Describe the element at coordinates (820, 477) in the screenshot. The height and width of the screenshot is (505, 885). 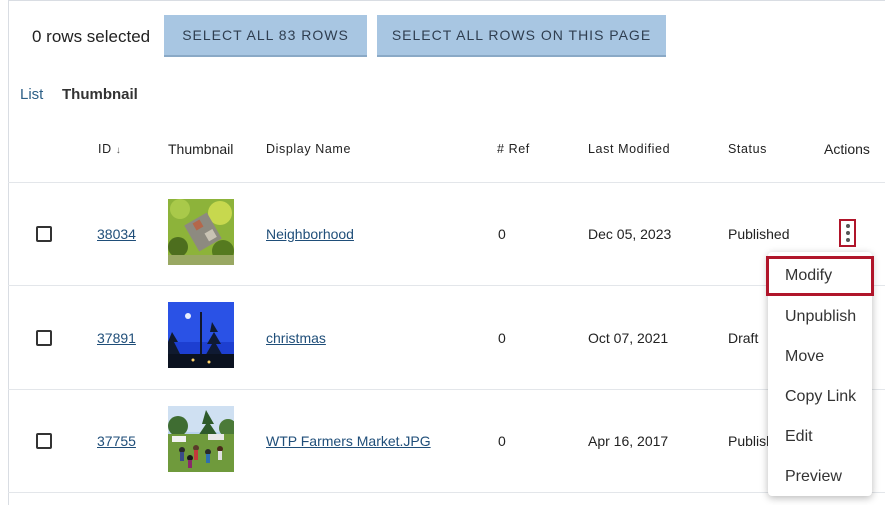
I see `menu-item-preview: Preview` at that location.